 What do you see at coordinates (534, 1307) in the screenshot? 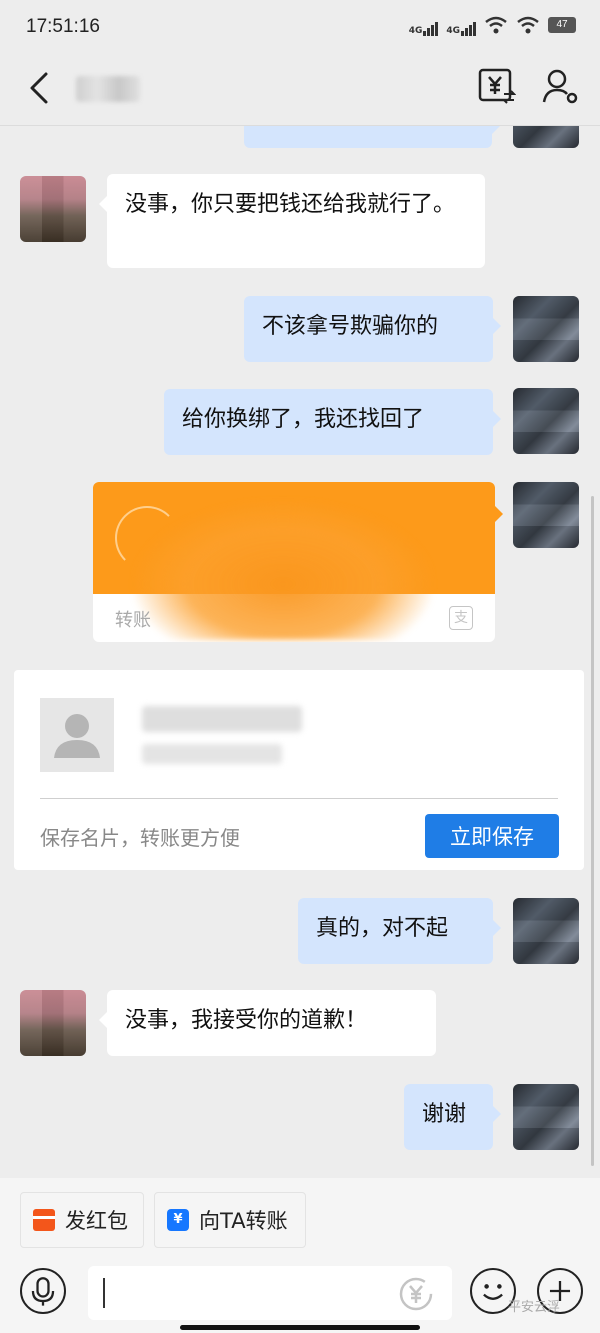
I see `watermark: 平安云浮` at bounding box center [534, 1307].